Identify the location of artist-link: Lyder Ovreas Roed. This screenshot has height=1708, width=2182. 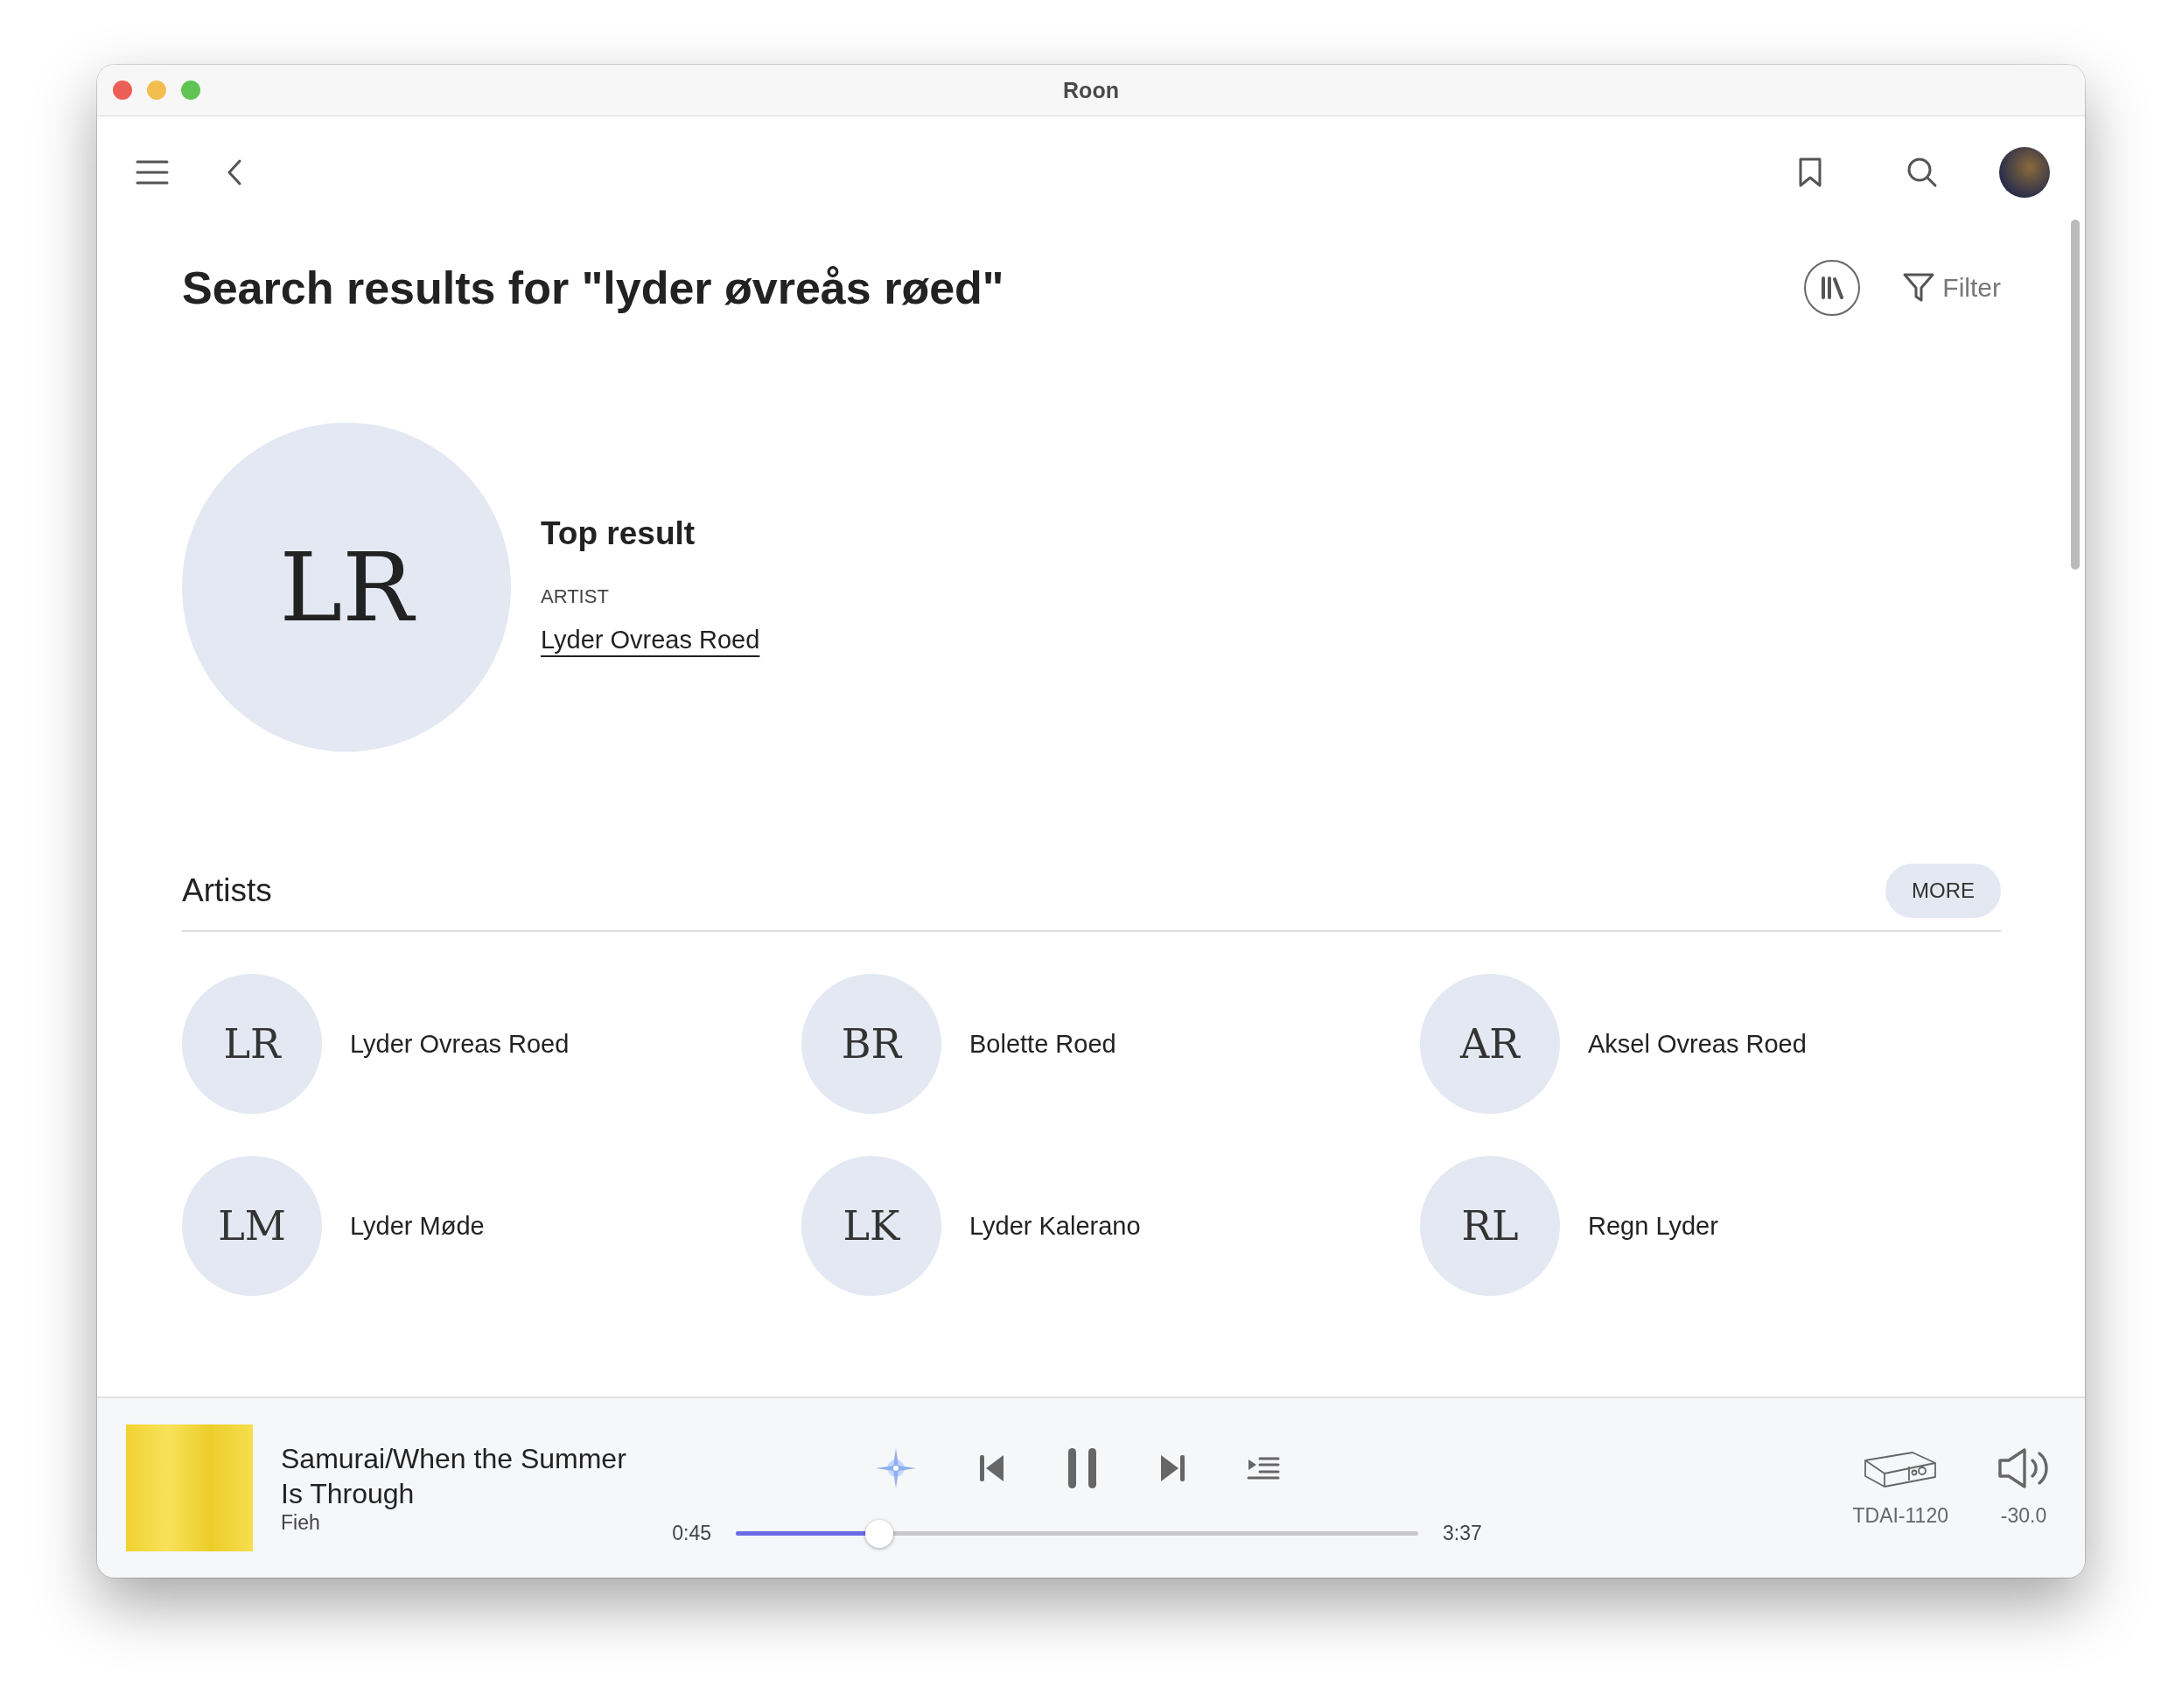
(650, 639).